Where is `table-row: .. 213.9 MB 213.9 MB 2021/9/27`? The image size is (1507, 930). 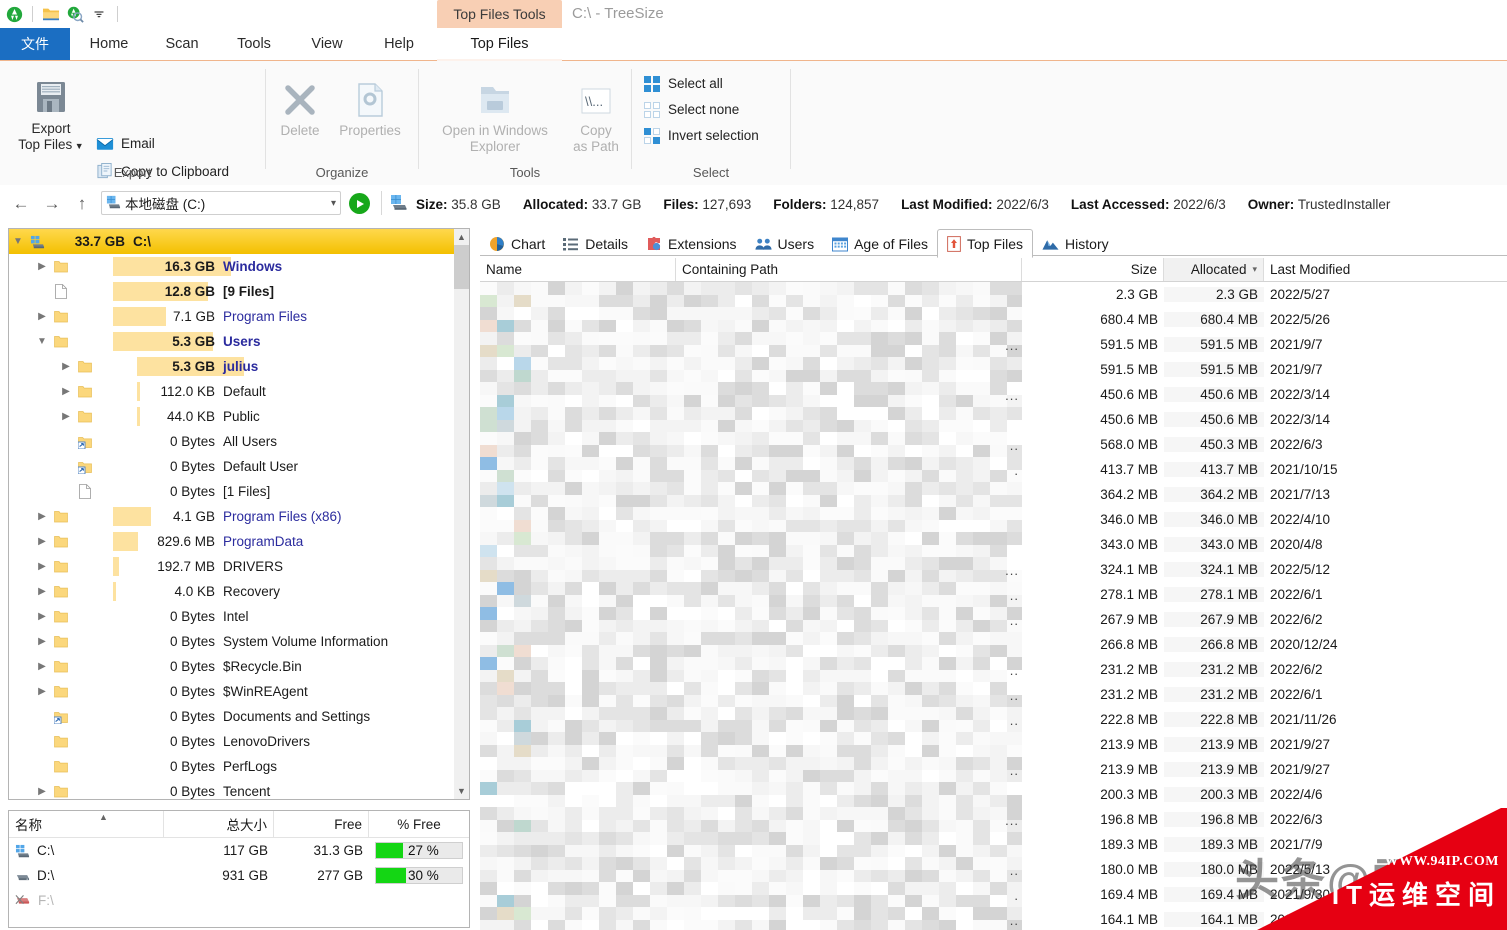 table-row: .. 213.9 MB 213.9 MB 2021/9/27 is located at coordinates (993, 769).